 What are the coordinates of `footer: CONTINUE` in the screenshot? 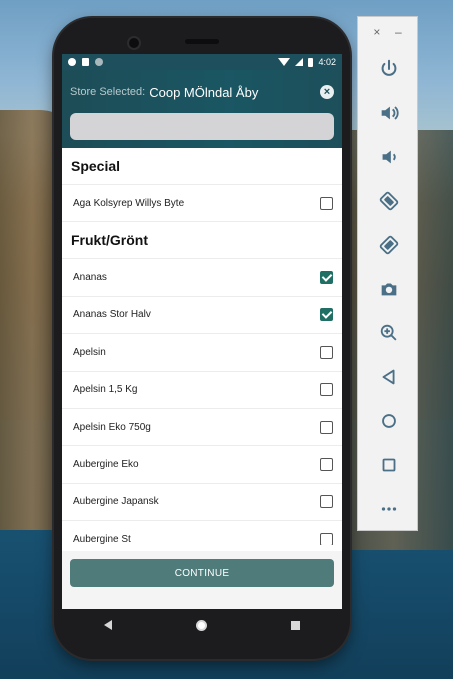 It's located at (202, 580).